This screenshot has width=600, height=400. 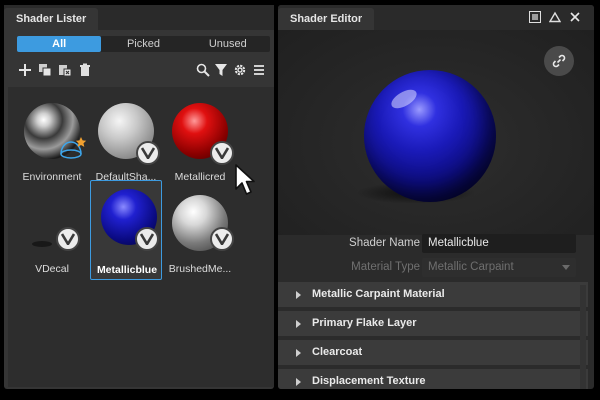 I want to click on editor-tab-strip: Shader Editor, so click(x=436, y=17).